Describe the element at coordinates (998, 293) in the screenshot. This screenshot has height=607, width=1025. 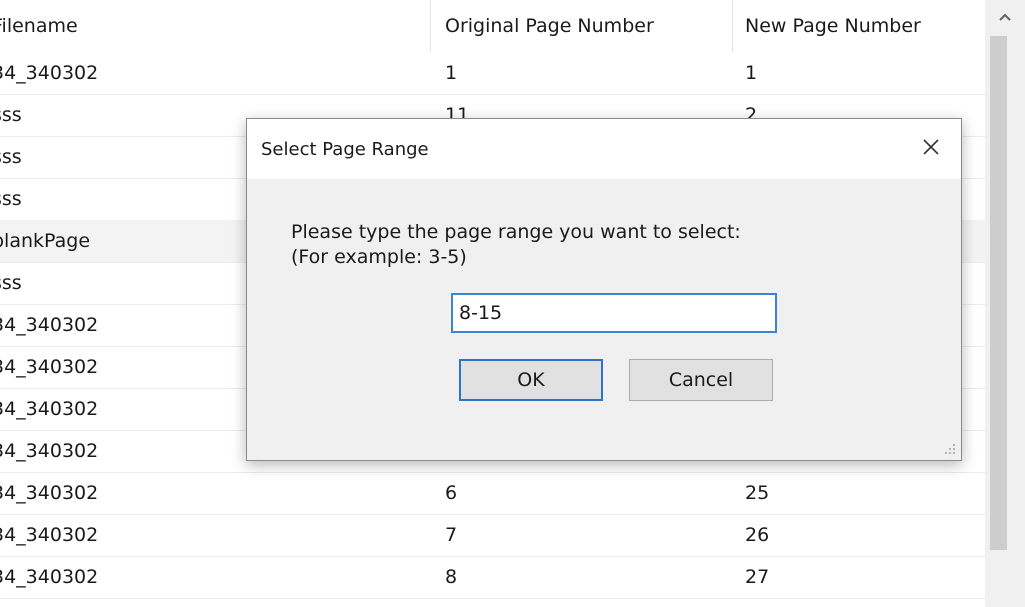
I see `scroll-thumb` at that location.